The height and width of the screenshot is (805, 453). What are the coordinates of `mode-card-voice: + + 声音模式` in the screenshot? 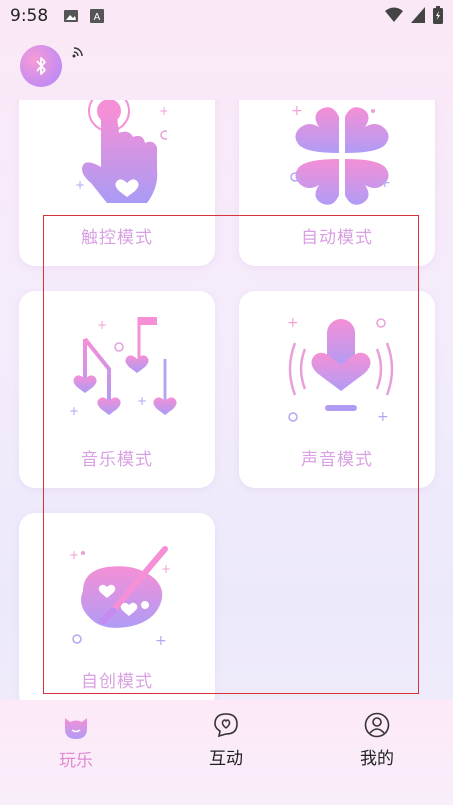 It's located at (337, 389).